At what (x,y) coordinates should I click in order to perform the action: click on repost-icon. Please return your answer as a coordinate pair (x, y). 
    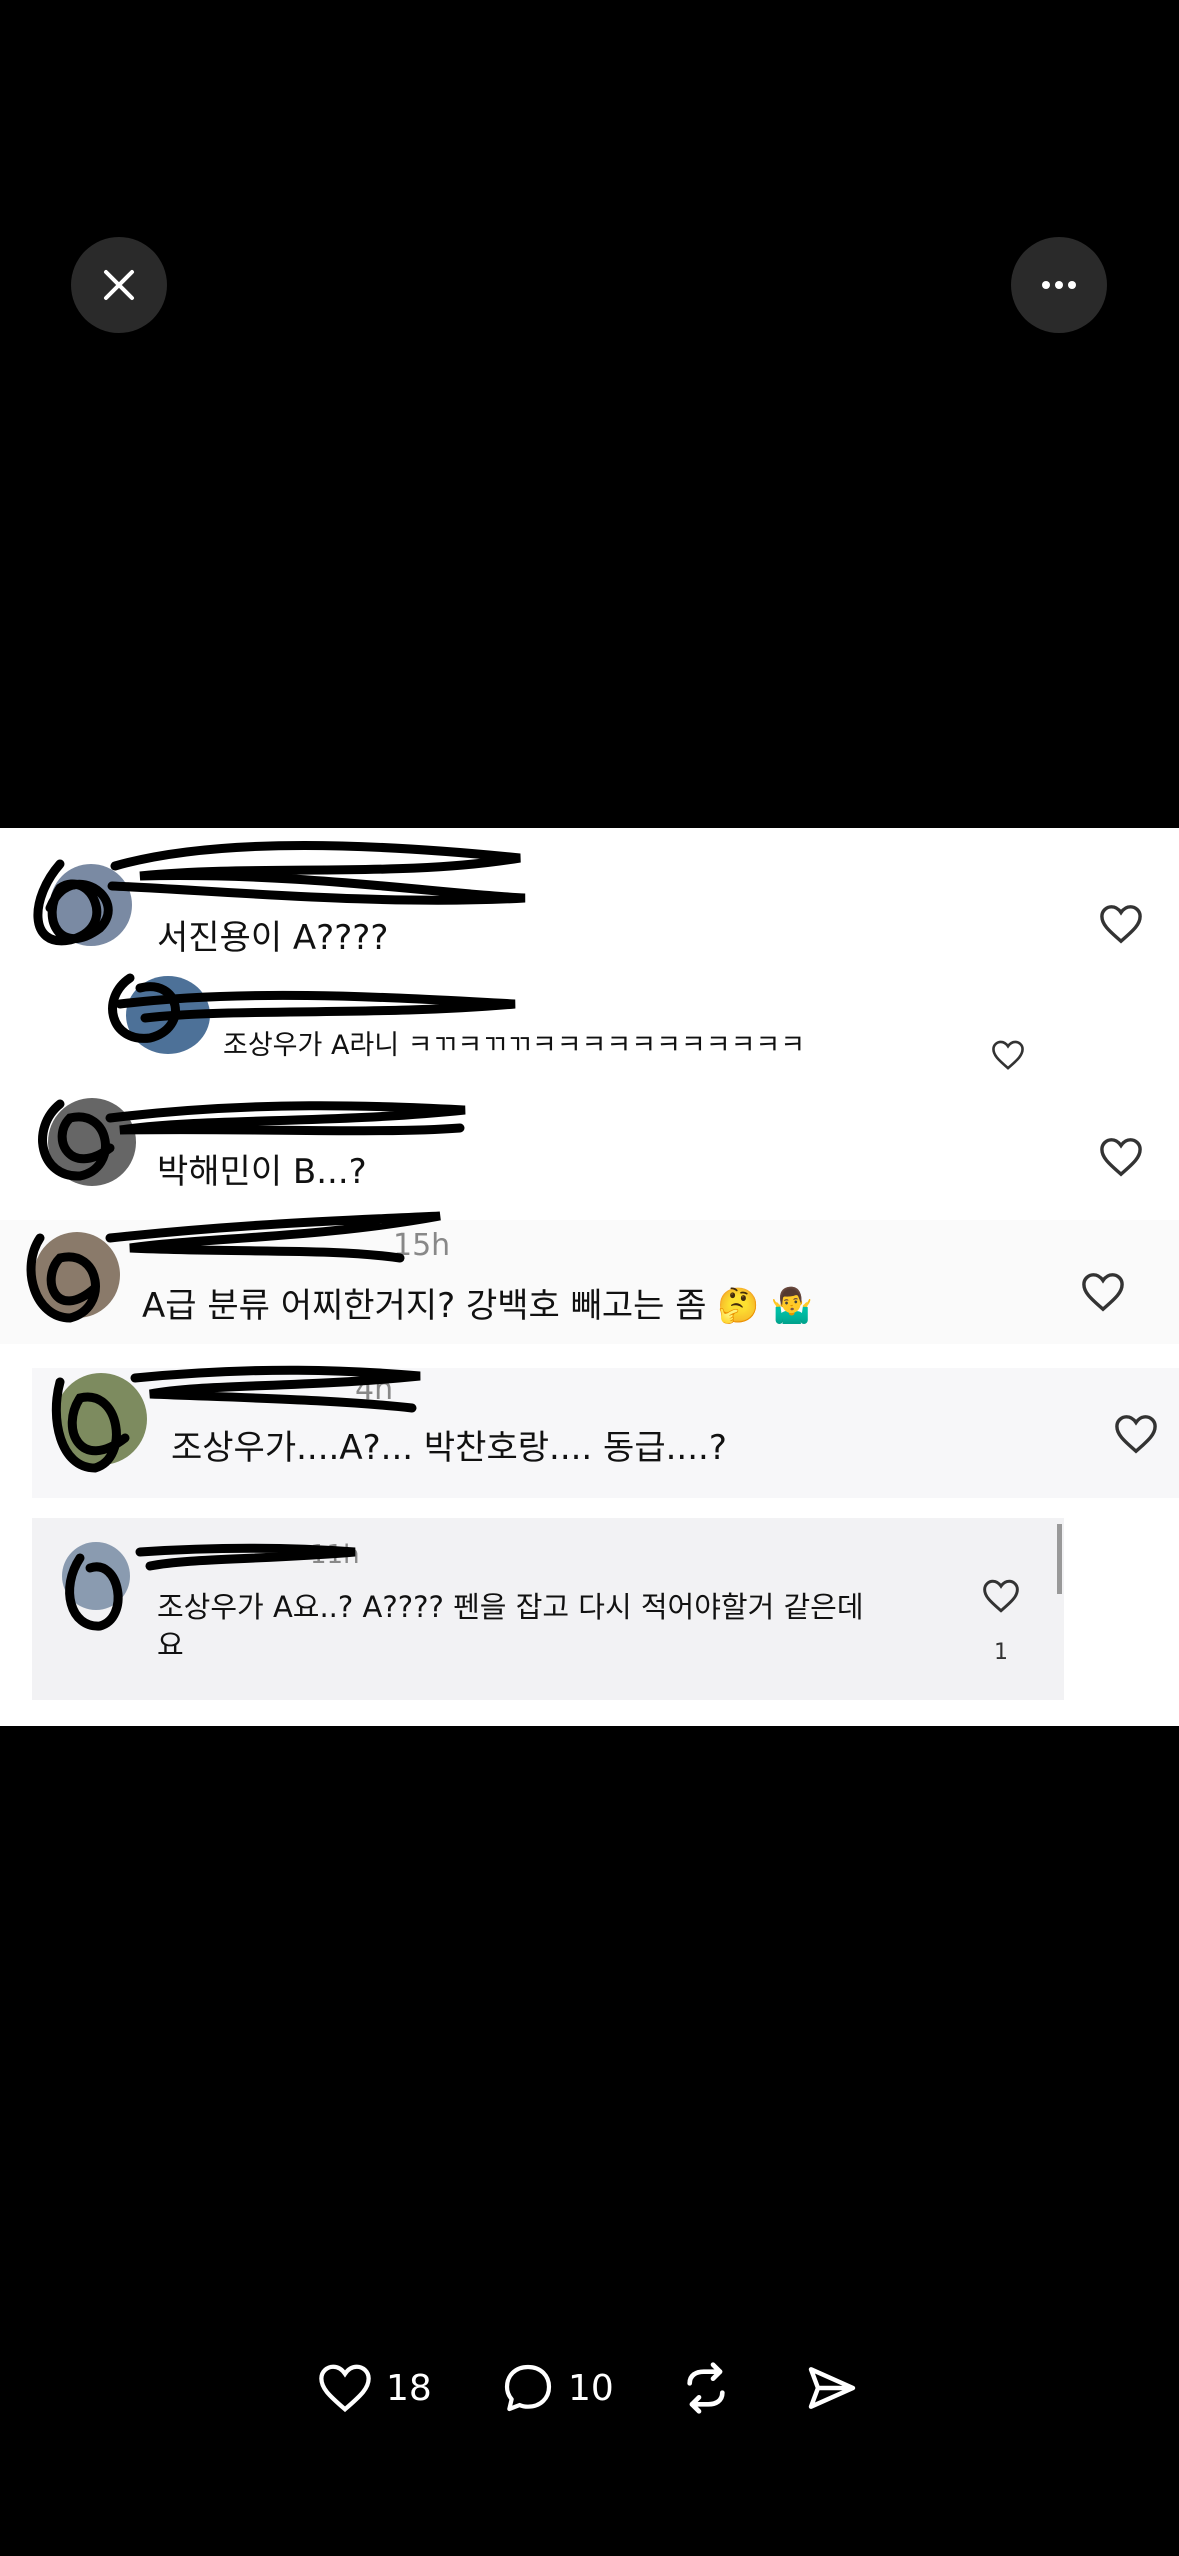
    Looking at the image, I should click on (706, 2388).